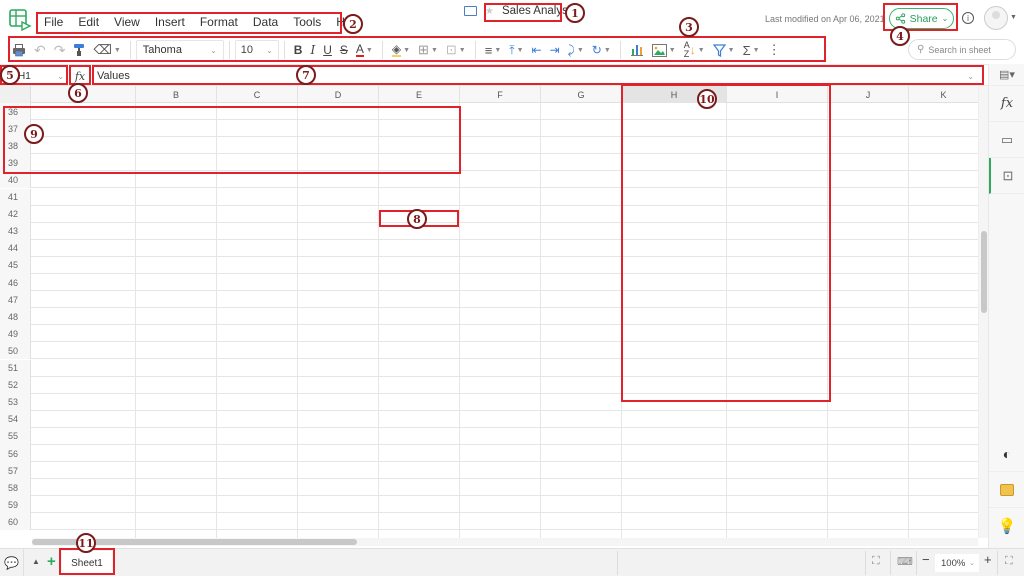  I want to click on menu-insert: Insert, so click(171, 22).